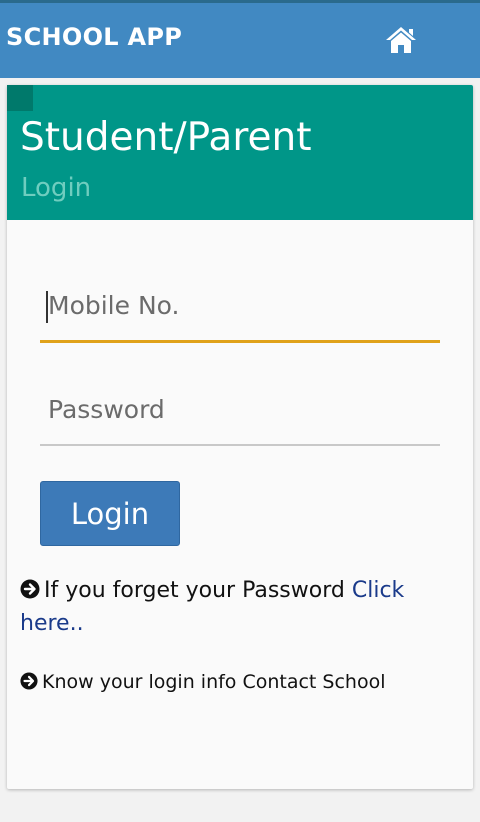 The width and height of the screenshot is (480, 822). Describe the element at coordinates (20, 98) in the screenshot. I see `header-corner-accent` at that location.